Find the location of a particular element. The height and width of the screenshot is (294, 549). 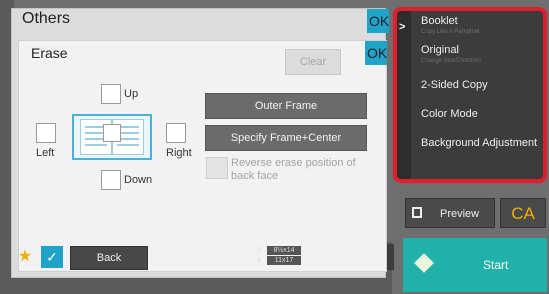

clear-button: Clear is located at coordinates (313, 62).